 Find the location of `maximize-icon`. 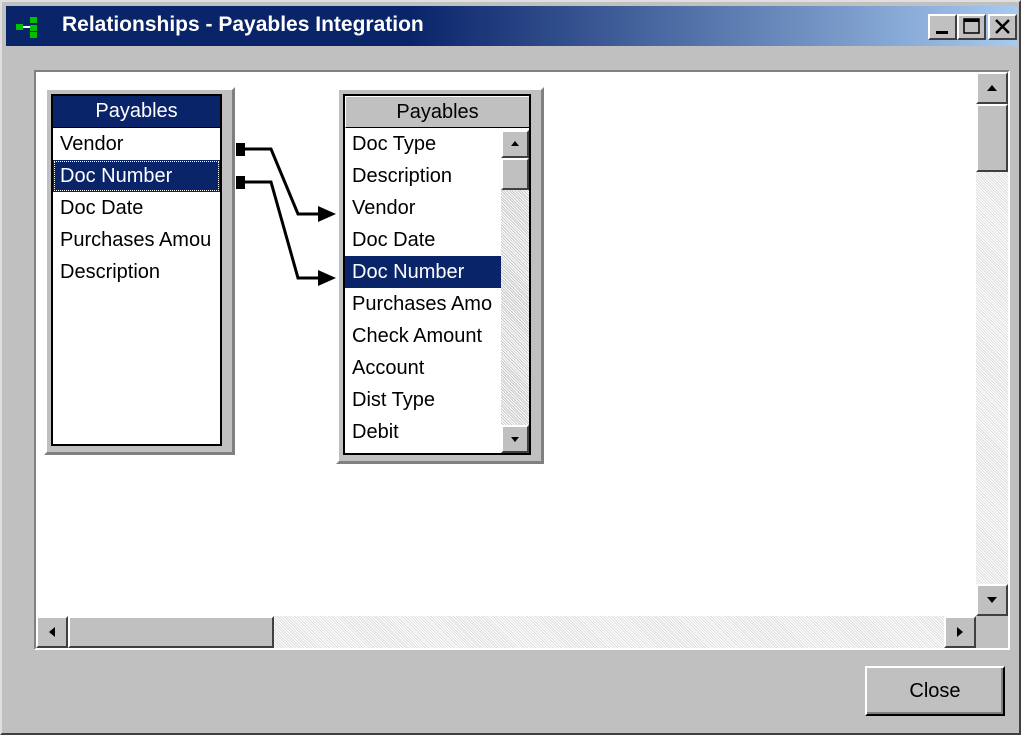

maximize-icon is located at coordinates (971, 26).